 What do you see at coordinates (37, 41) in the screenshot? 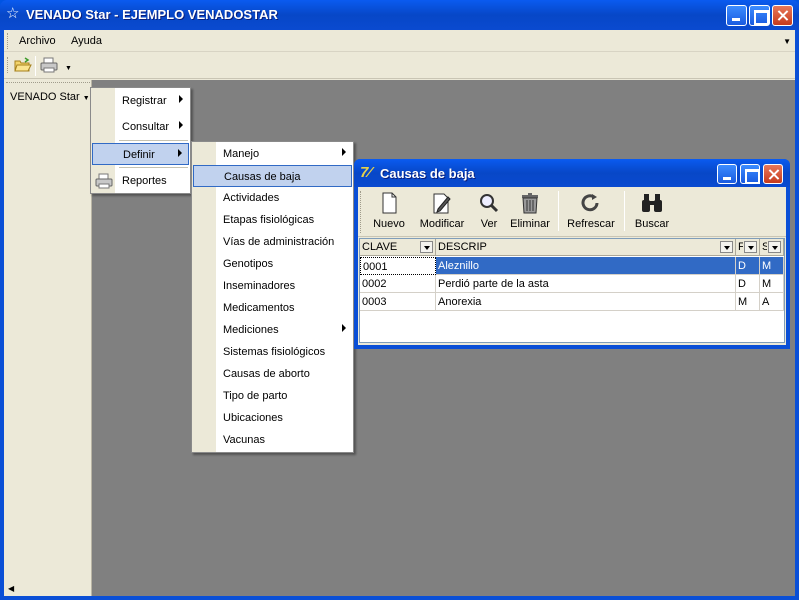
I see `menu-archivo: Archivo` at bounding box center [37, 41].